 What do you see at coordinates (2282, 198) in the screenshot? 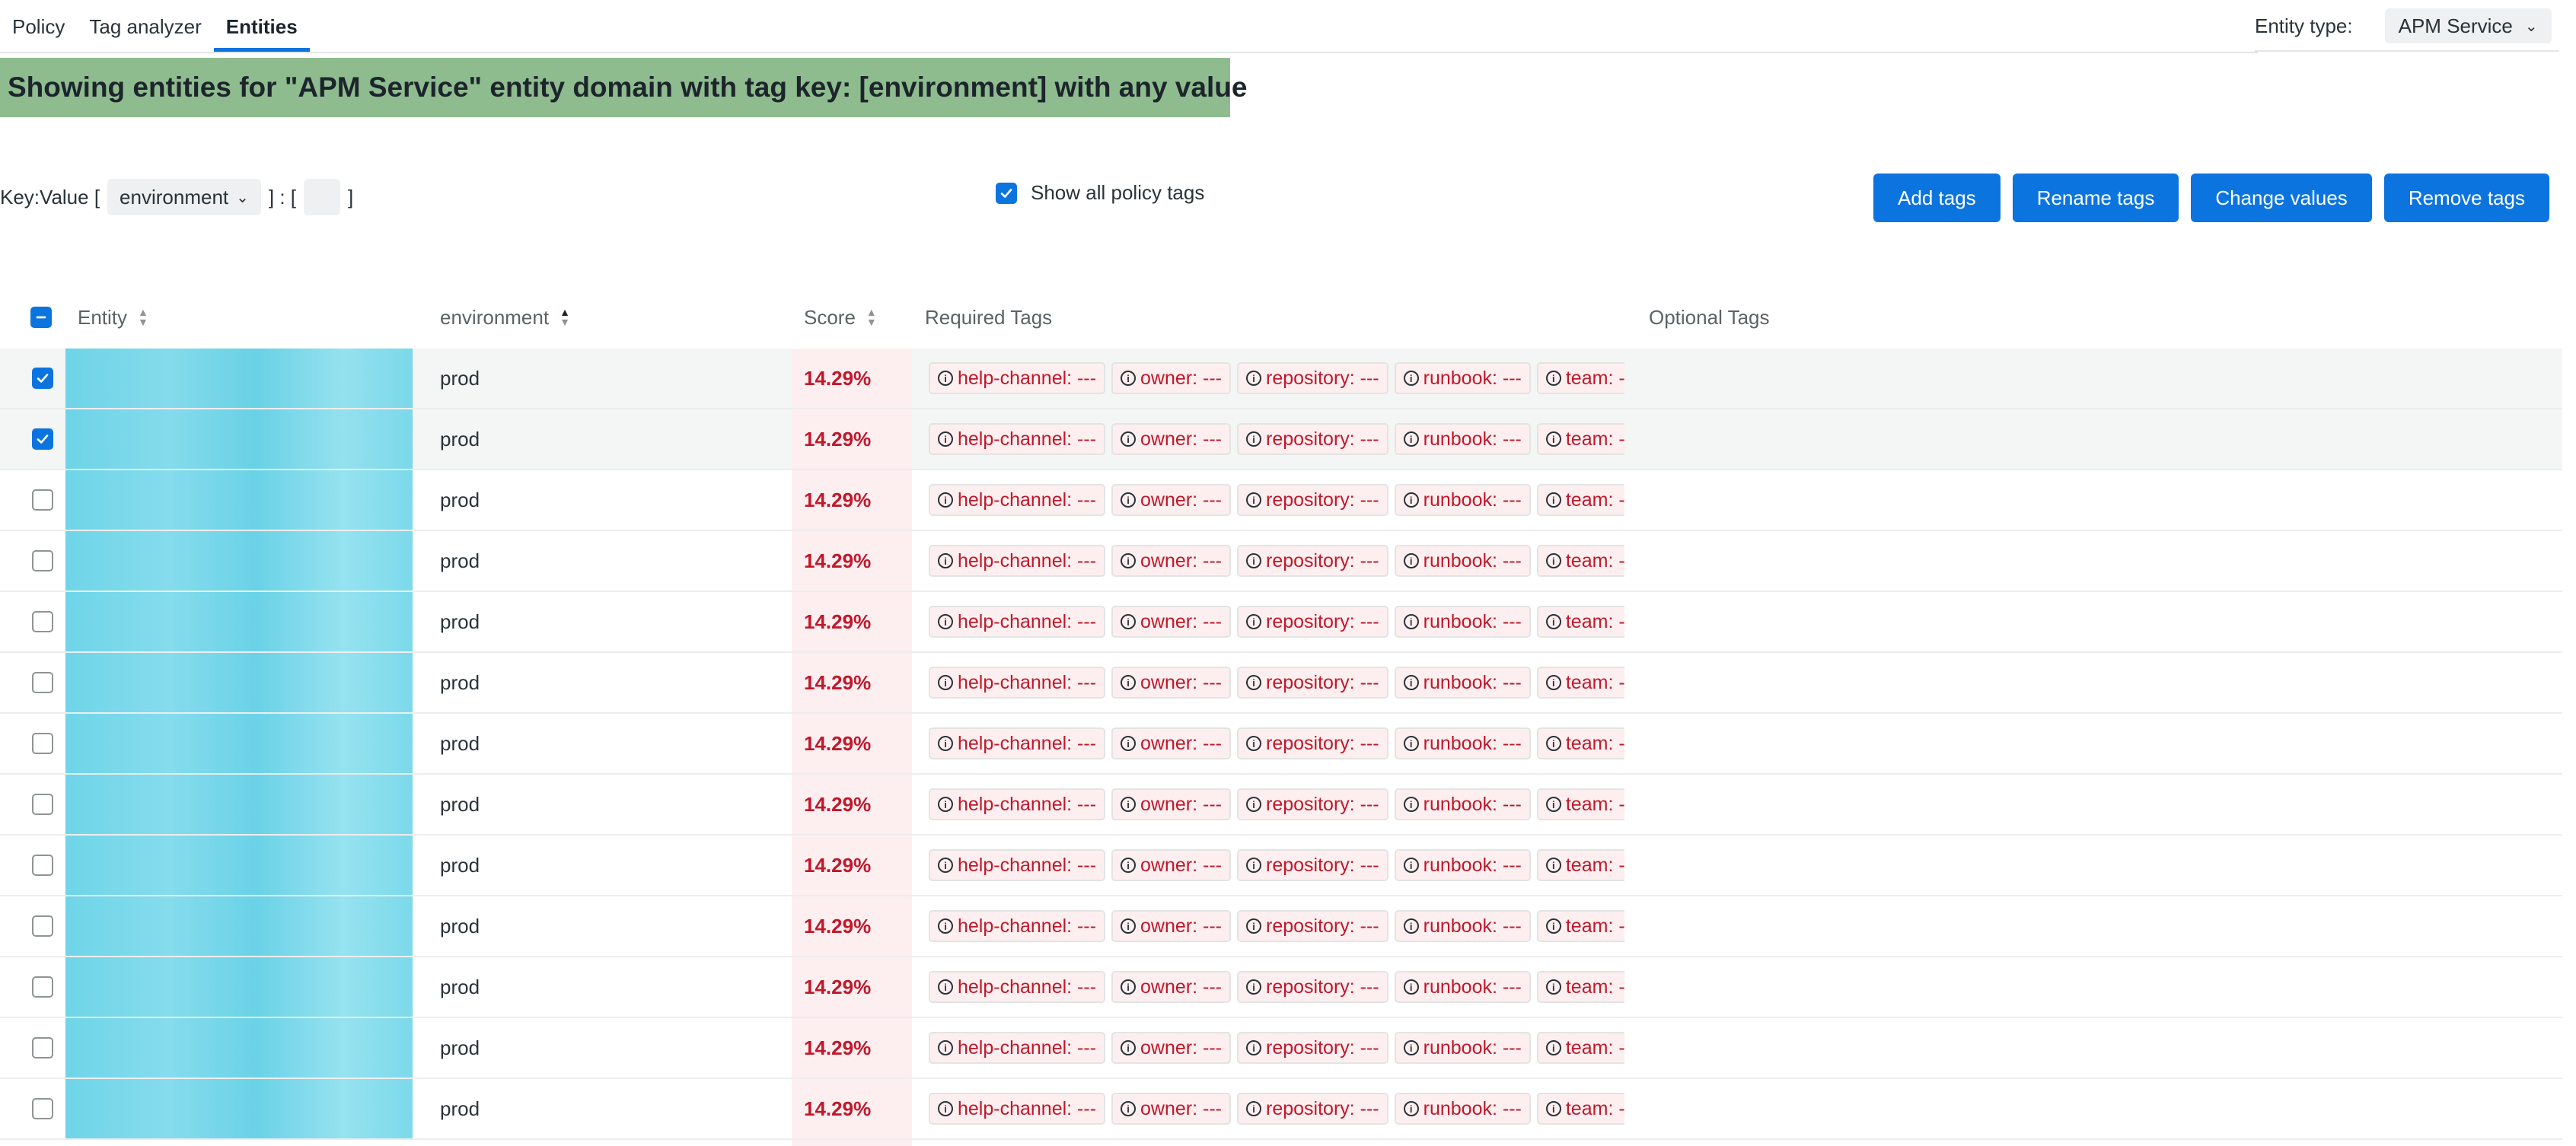
I see `change-values-button: Change values` at bounding box center [2282, 198].